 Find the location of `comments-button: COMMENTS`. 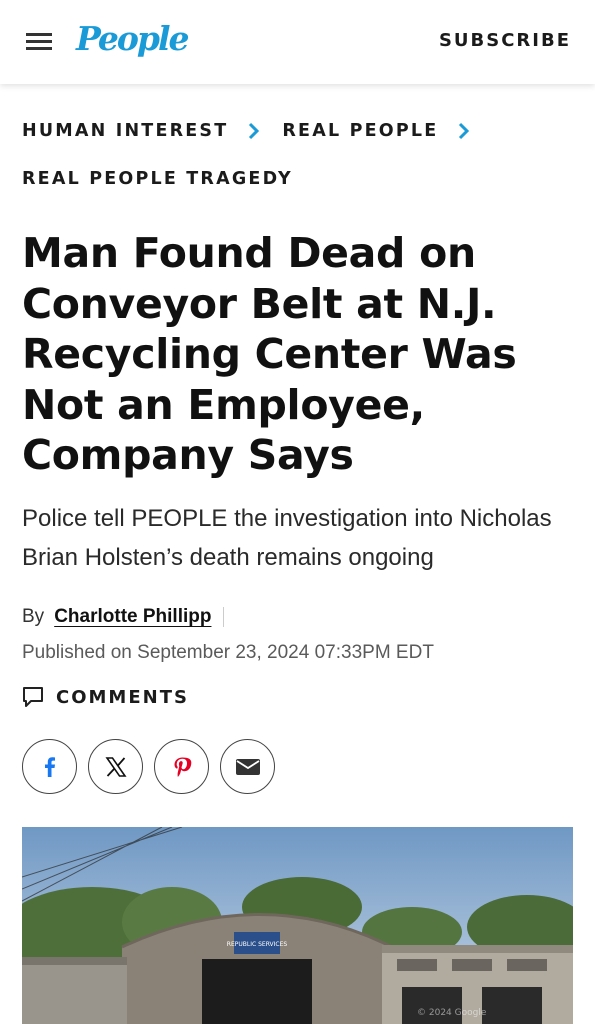

comments-button: COMMENTS is located at coordinates (105, 697).